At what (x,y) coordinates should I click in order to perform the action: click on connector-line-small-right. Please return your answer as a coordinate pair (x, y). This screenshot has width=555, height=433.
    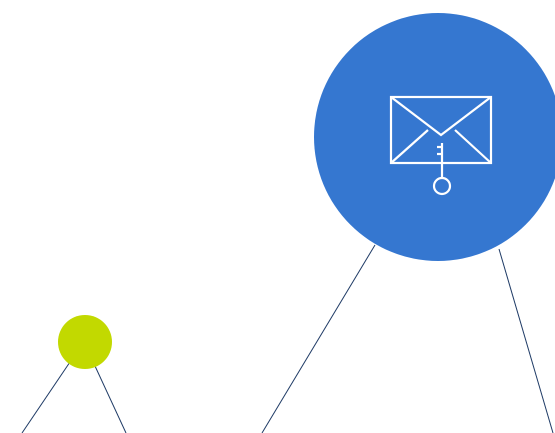
    Looking at the image, I should click on (110, 399).